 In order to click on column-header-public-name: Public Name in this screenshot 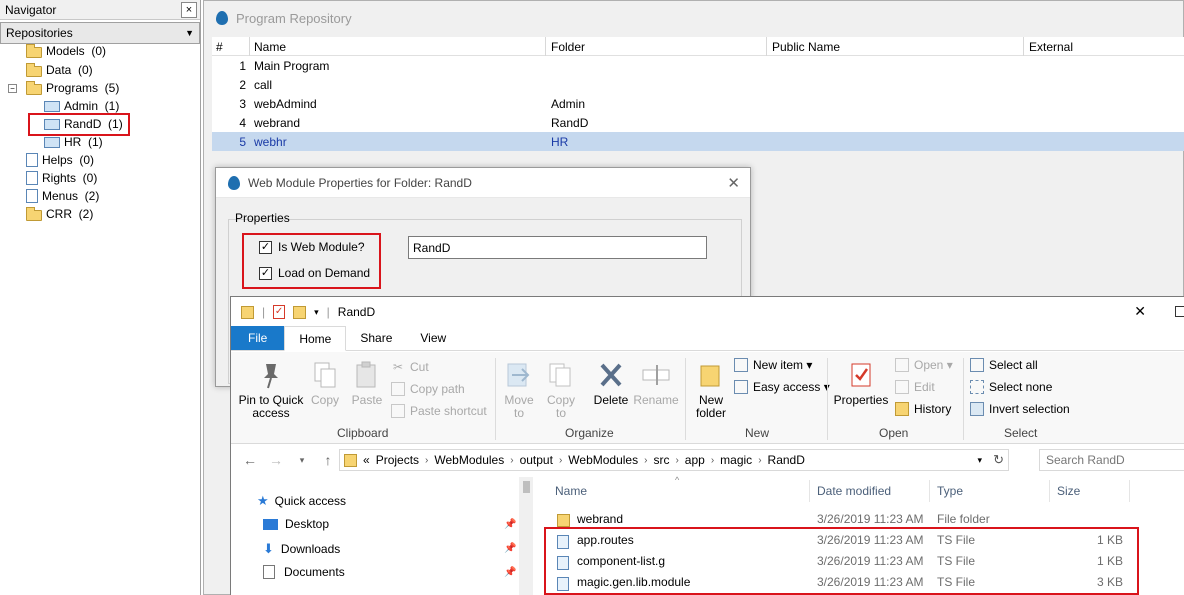, I will do `click(806, 47)`.